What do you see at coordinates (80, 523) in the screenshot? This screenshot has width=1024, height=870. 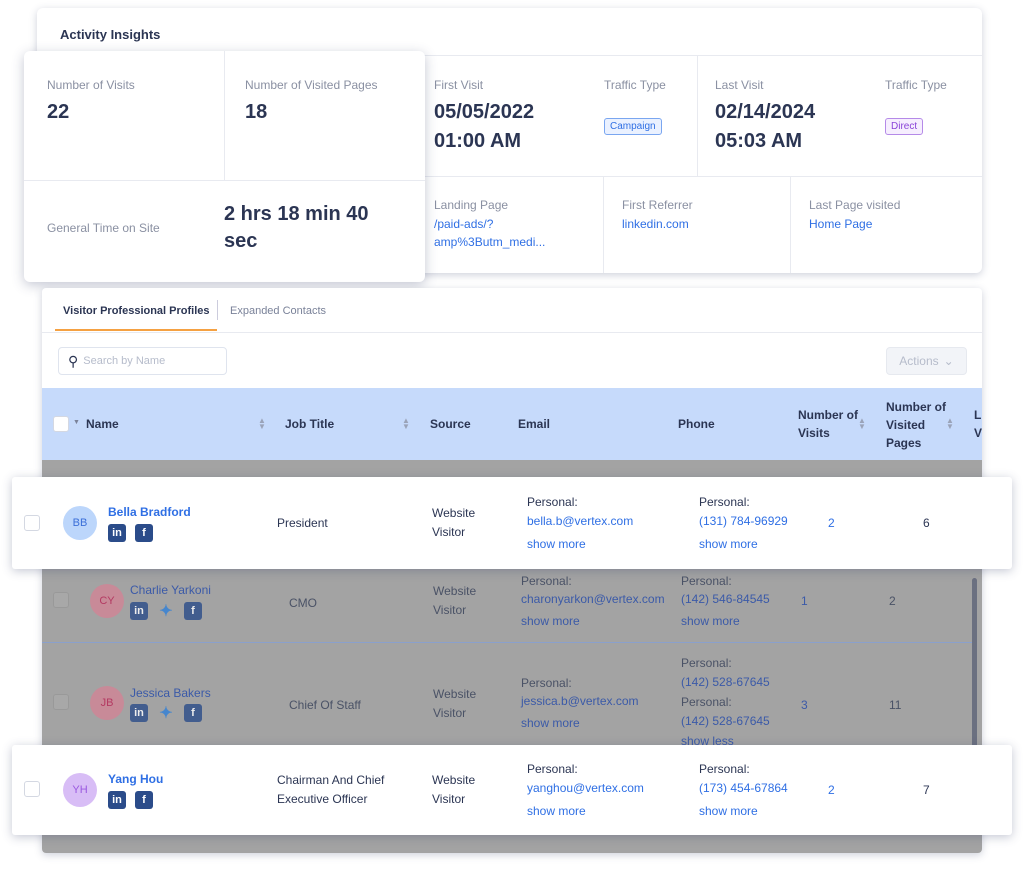 I see `avatar: BB` at bounding box center [80, 523].